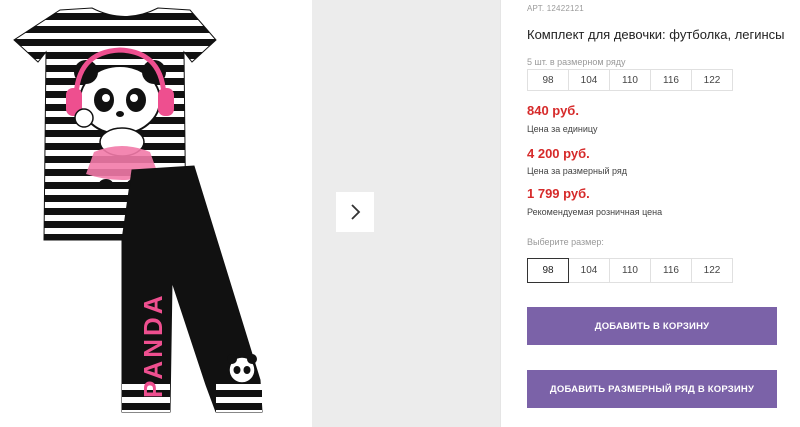 This screenshot has width=800, height=427. Describe the element at coordinates (712, 270) in the screenshot. I see `size-option-122: 122` at that location.